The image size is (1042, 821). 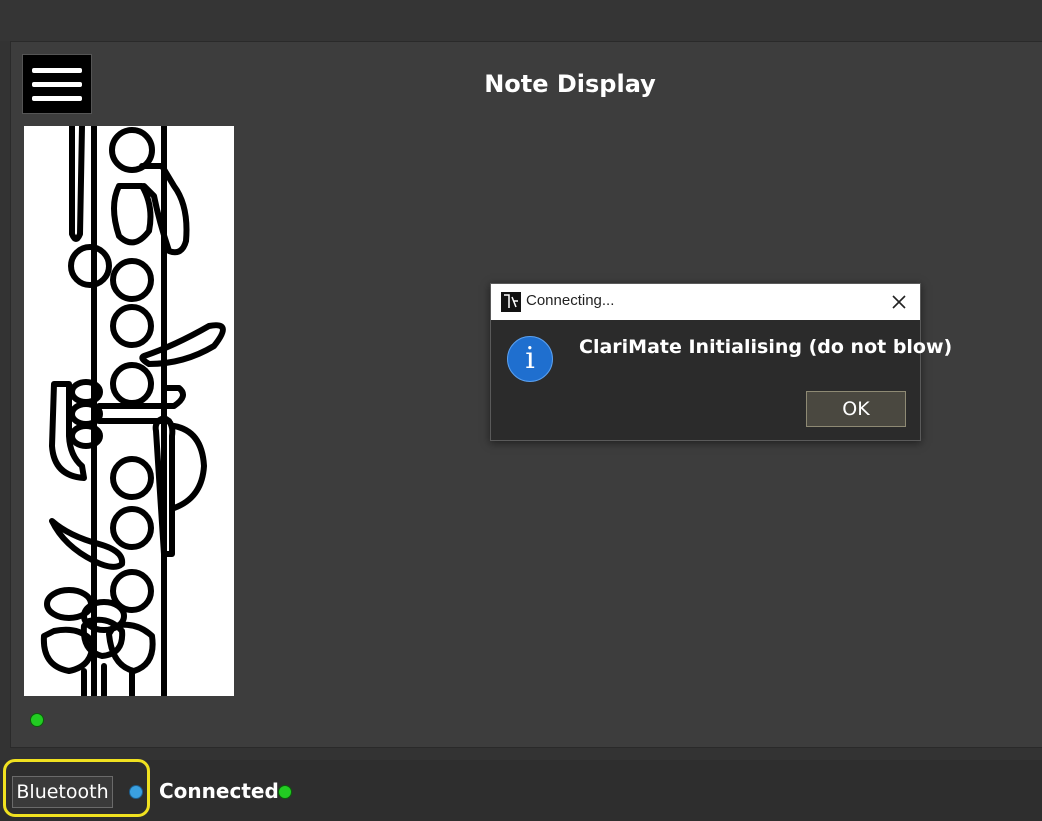 What do you see at coordinates (521, 790) in the screenshot?
I see `bottom-status-bar` at bounding box center [521, 790].